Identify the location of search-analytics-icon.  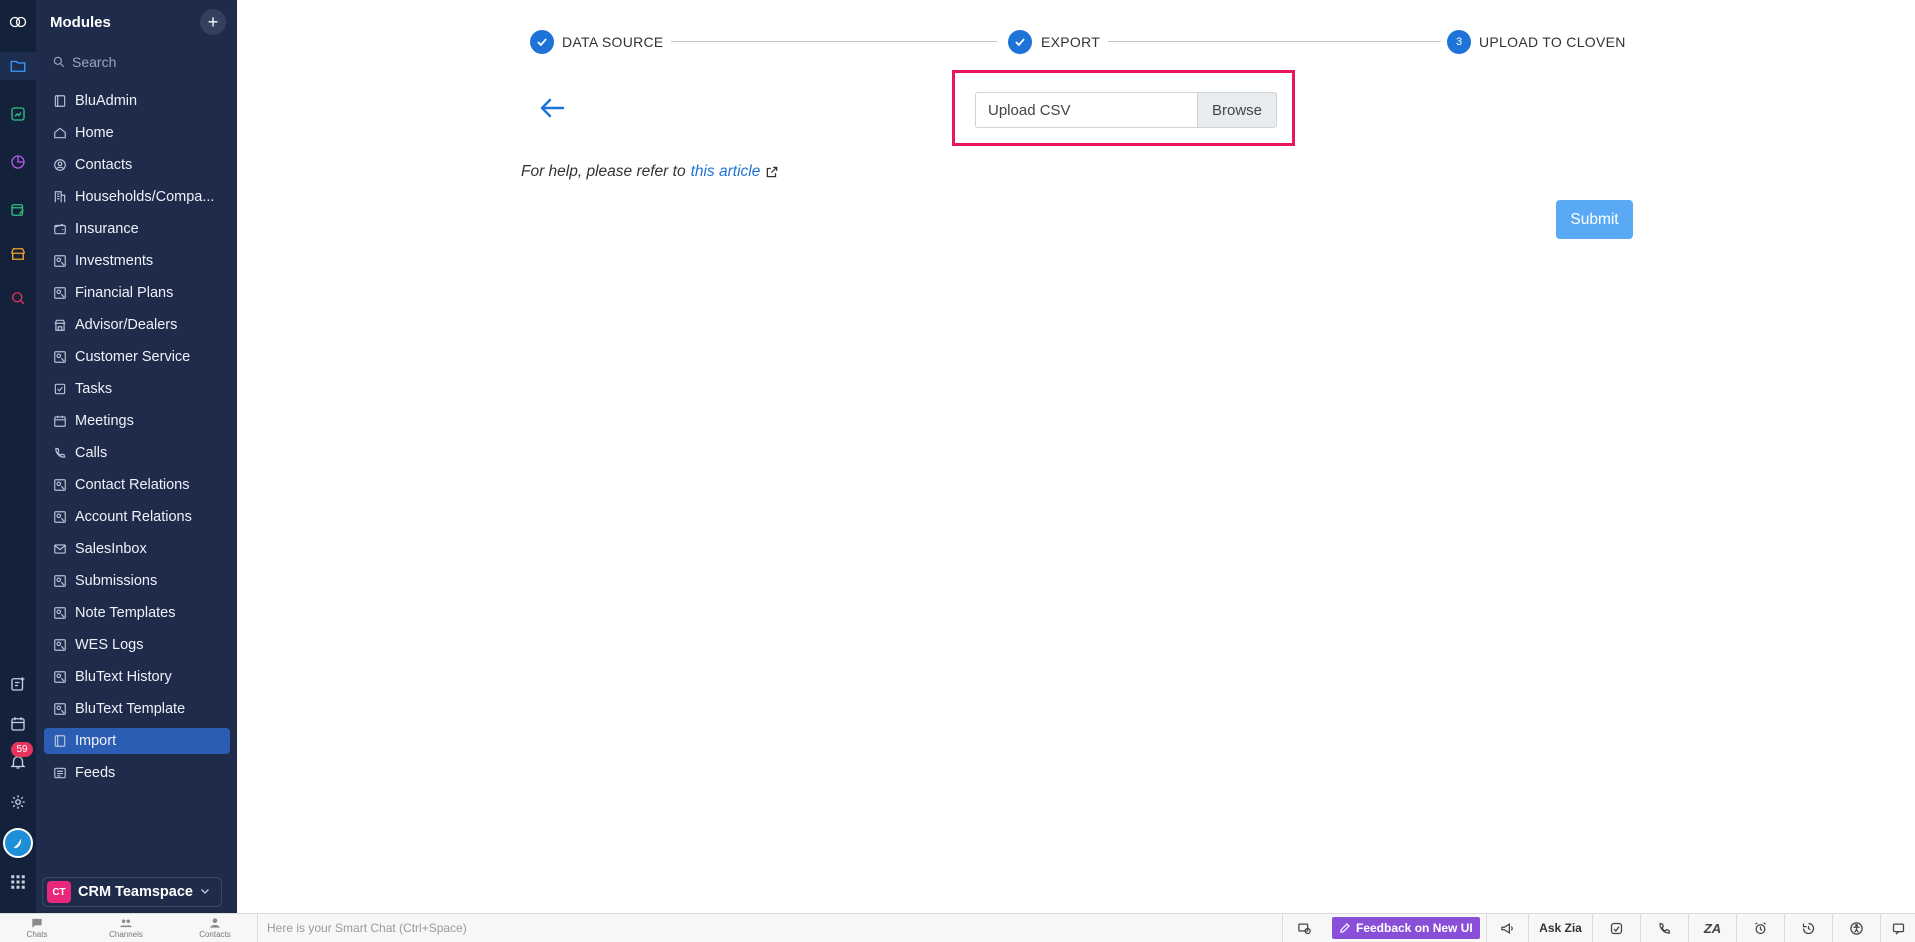
(18, 298).